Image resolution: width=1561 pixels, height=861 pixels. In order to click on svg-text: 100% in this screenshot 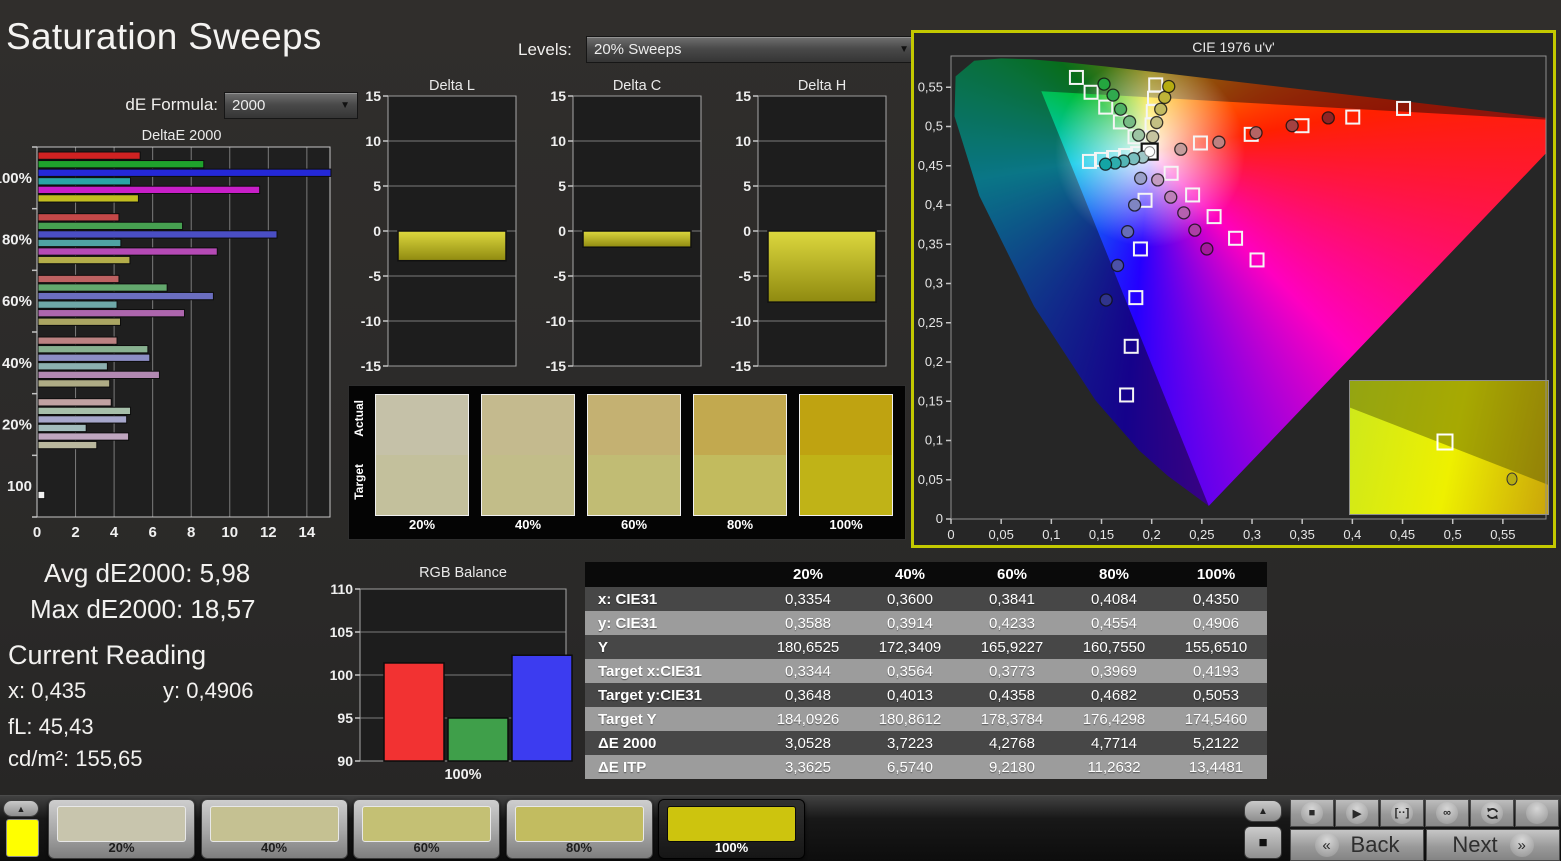, I will do `click(462, 774)`.